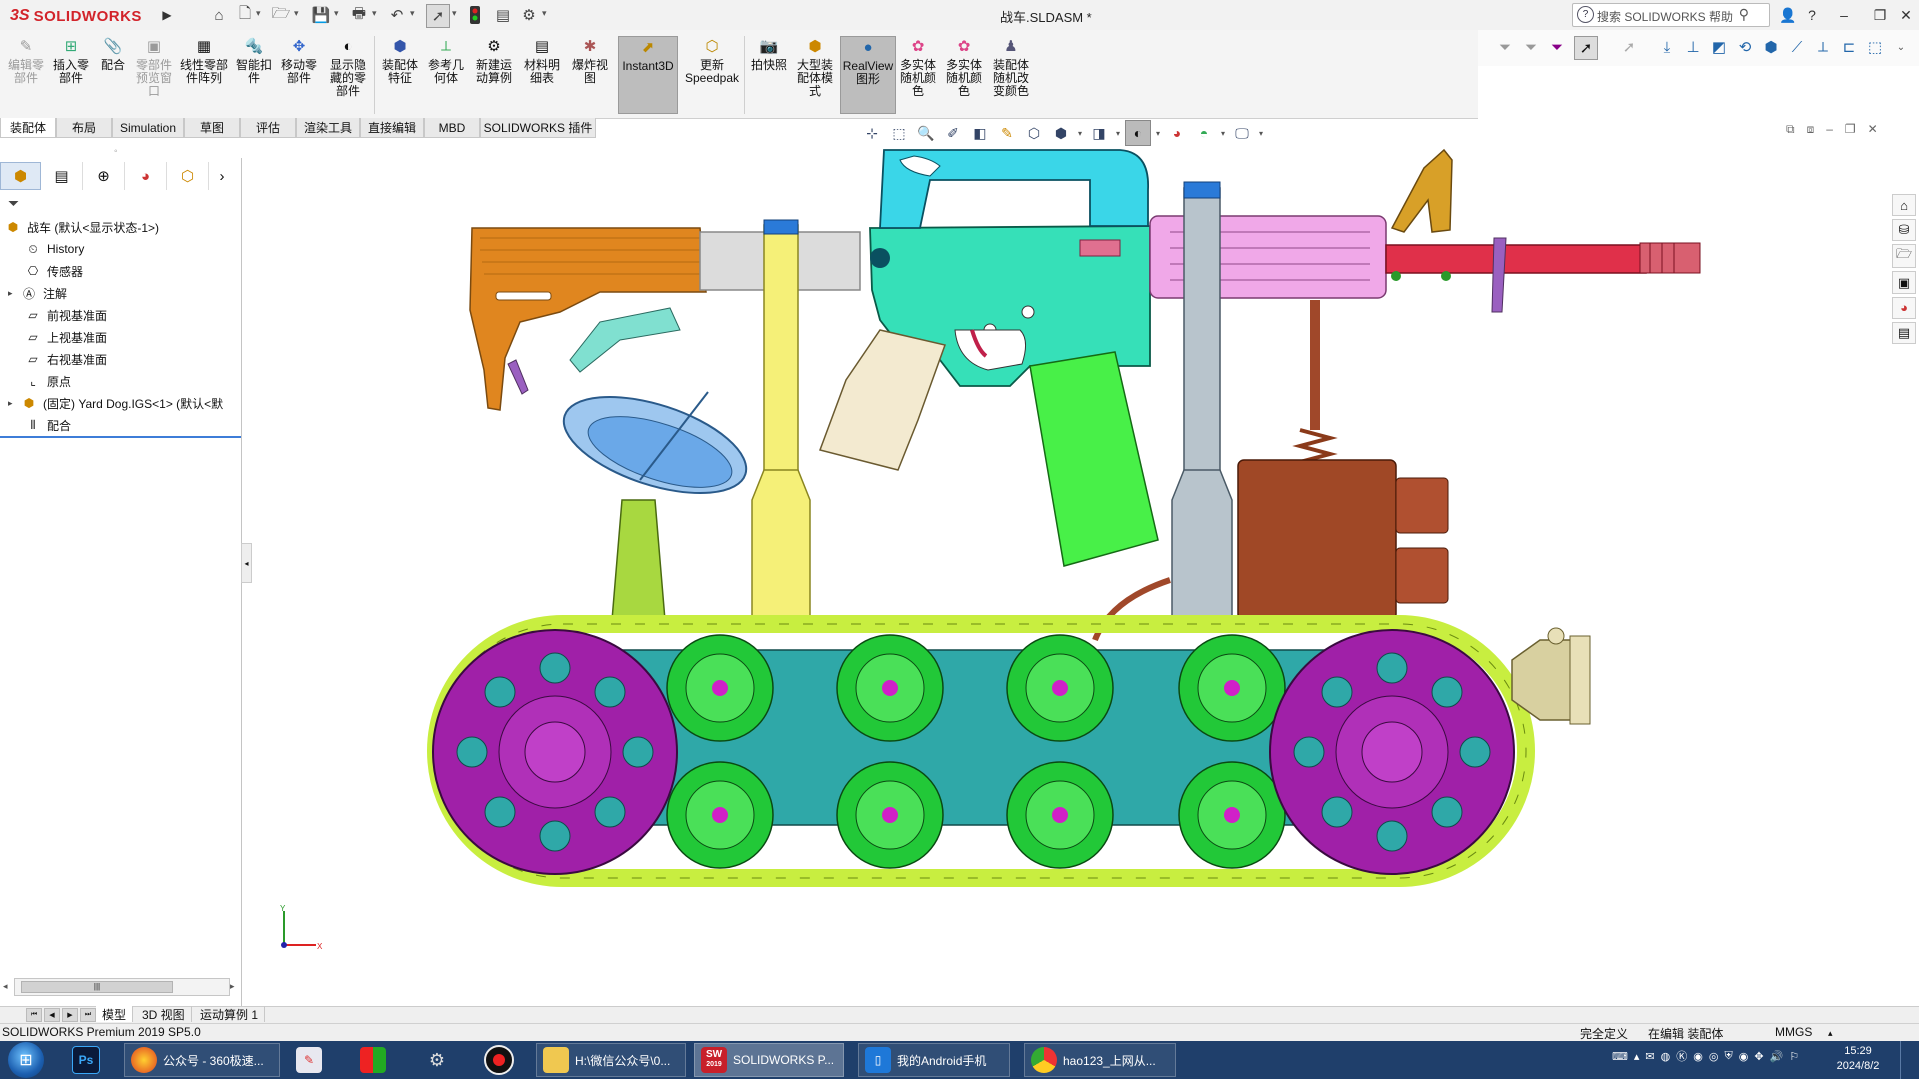 The height and width of the screenshot is (1079, 1919). I want to click on filter-icon: ⏷, so click(1505, 47).